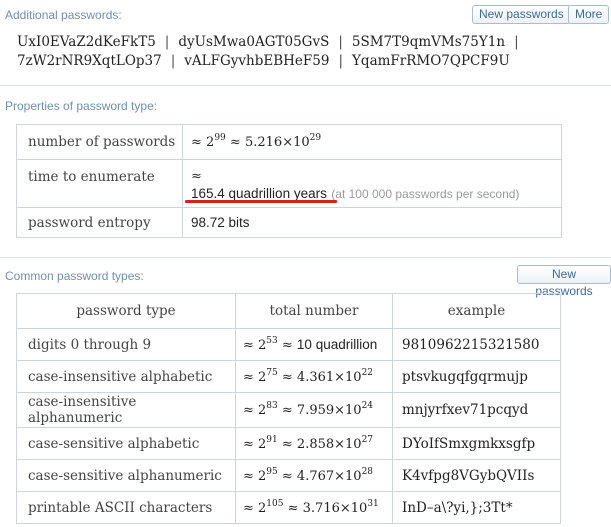  I want to click on total-number-value: ≈ 283 ≈ 7.959×1024, so click(314, 410).